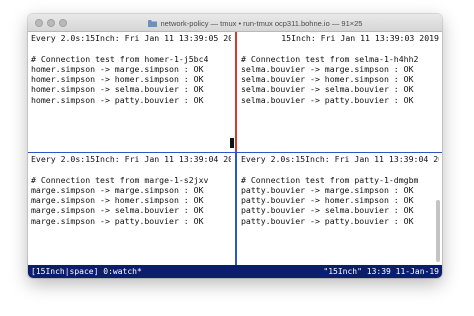 This screenshot has height=316, width=474. Describe the element at coordinates (117, 79) in the screenshot. I see `output-line: homer.simpson -> homer.simpson : OK` at that location.